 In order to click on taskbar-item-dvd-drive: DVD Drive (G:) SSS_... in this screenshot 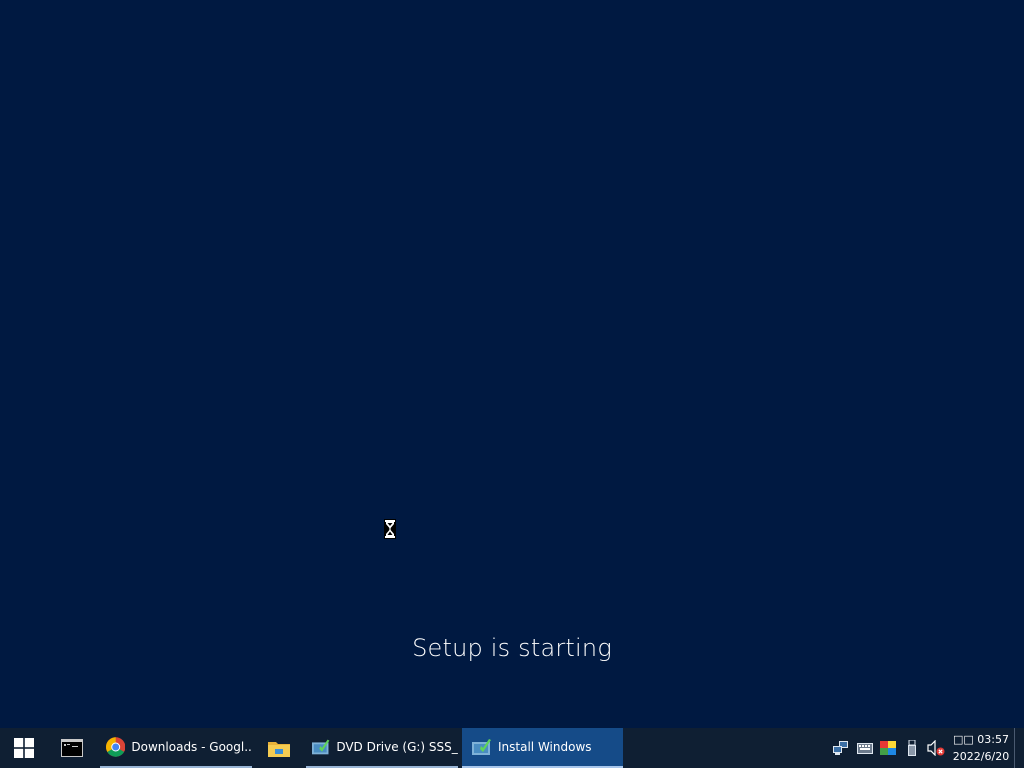, I will do `click(382, 748)`.